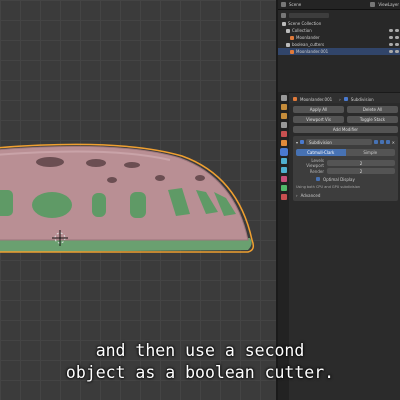  What do you see at coordinates (362, 99) in the screenshot?
I see `panel-name: Subdivision` at bounding box center [362, 99].